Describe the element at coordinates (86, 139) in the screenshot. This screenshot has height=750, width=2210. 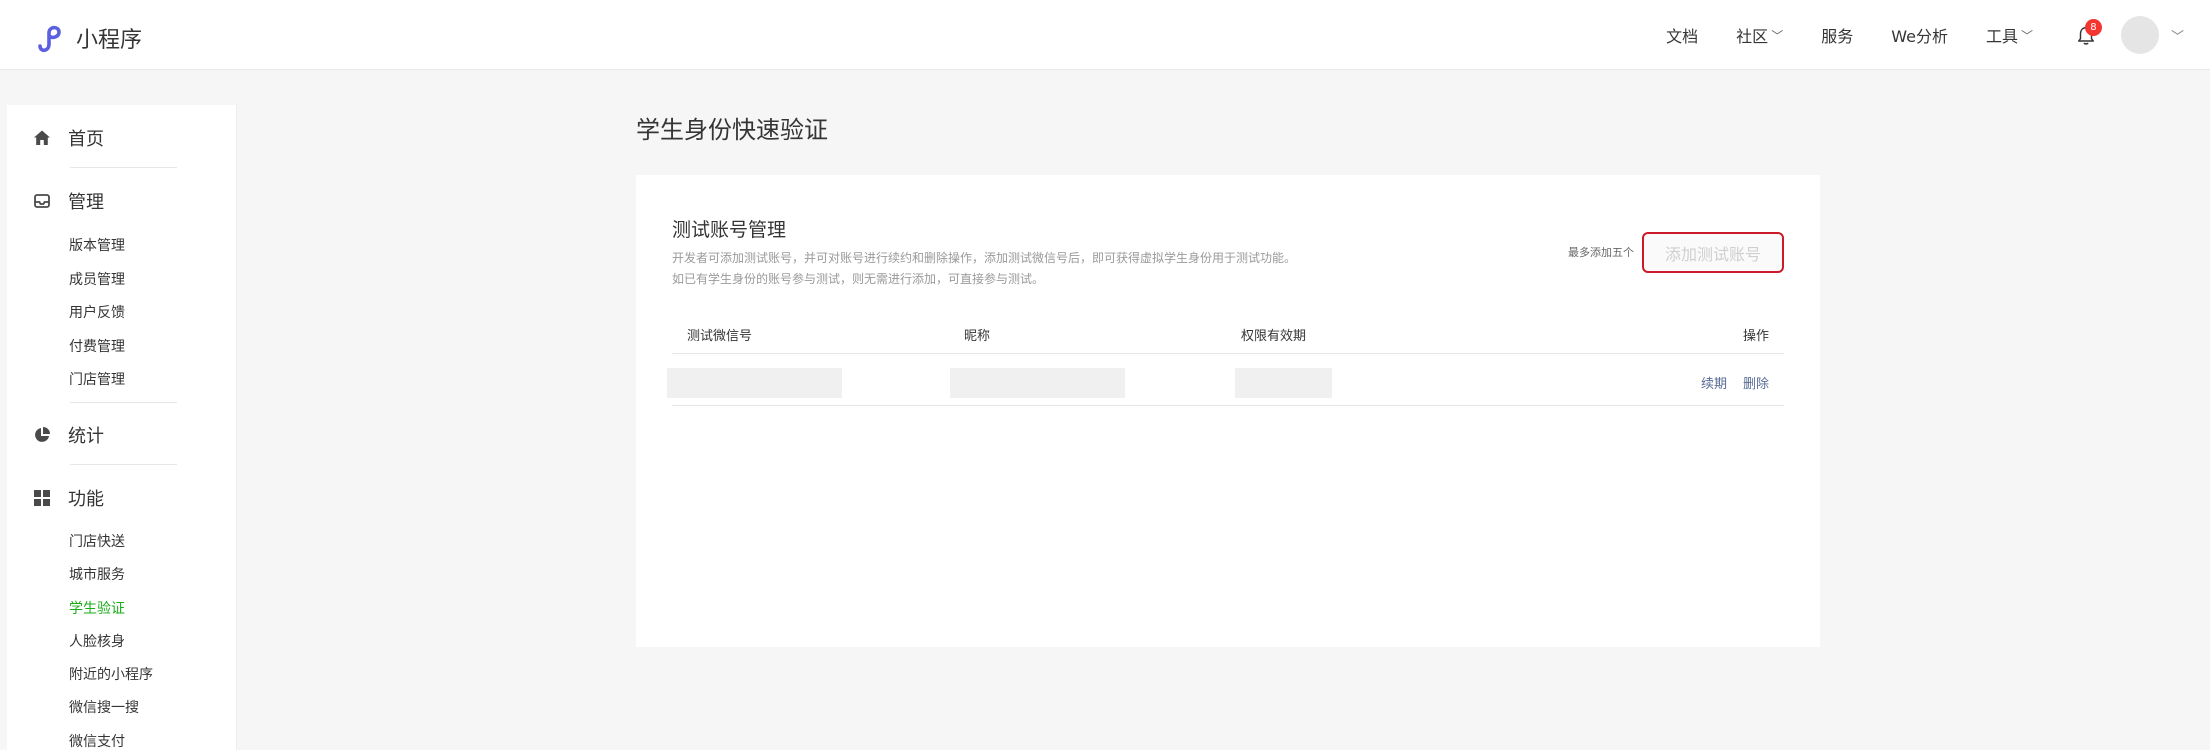
I see `sidebar-item-label: 首页` at that location.